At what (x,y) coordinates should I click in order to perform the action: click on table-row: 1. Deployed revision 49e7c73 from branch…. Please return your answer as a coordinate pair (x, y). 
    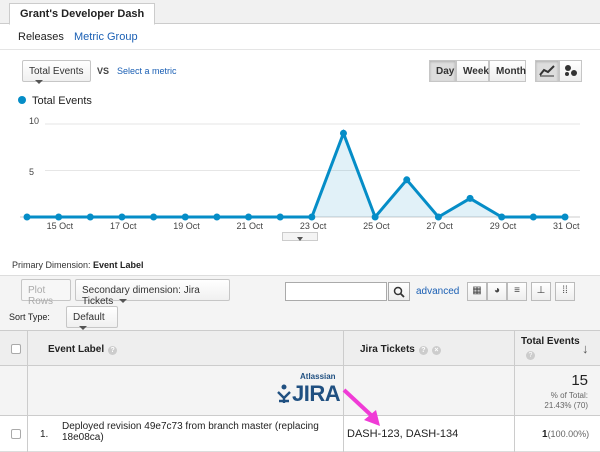
    Looking at the image, I should click on (300, 434).